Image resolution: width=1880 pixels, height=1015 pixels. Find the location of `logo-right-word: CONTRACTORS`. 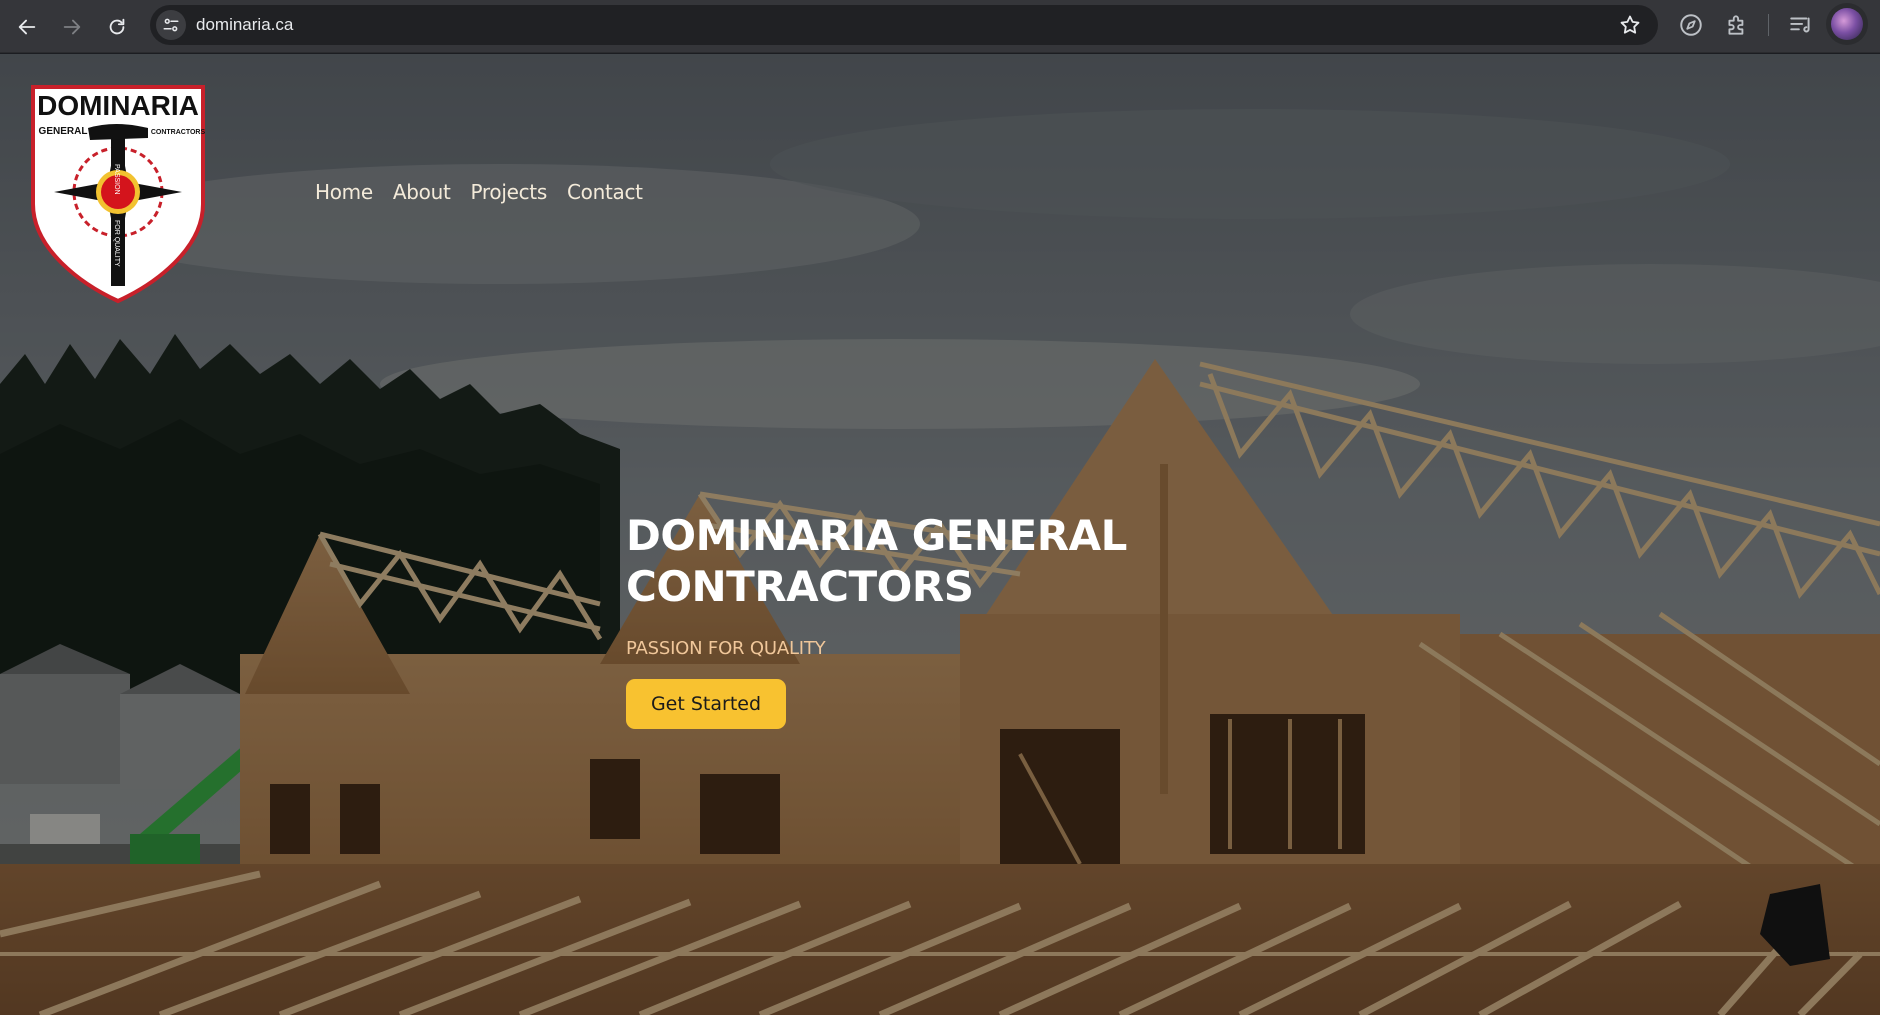

logo-right-word: CONTRACTORS is located at coordinates (178, 132).